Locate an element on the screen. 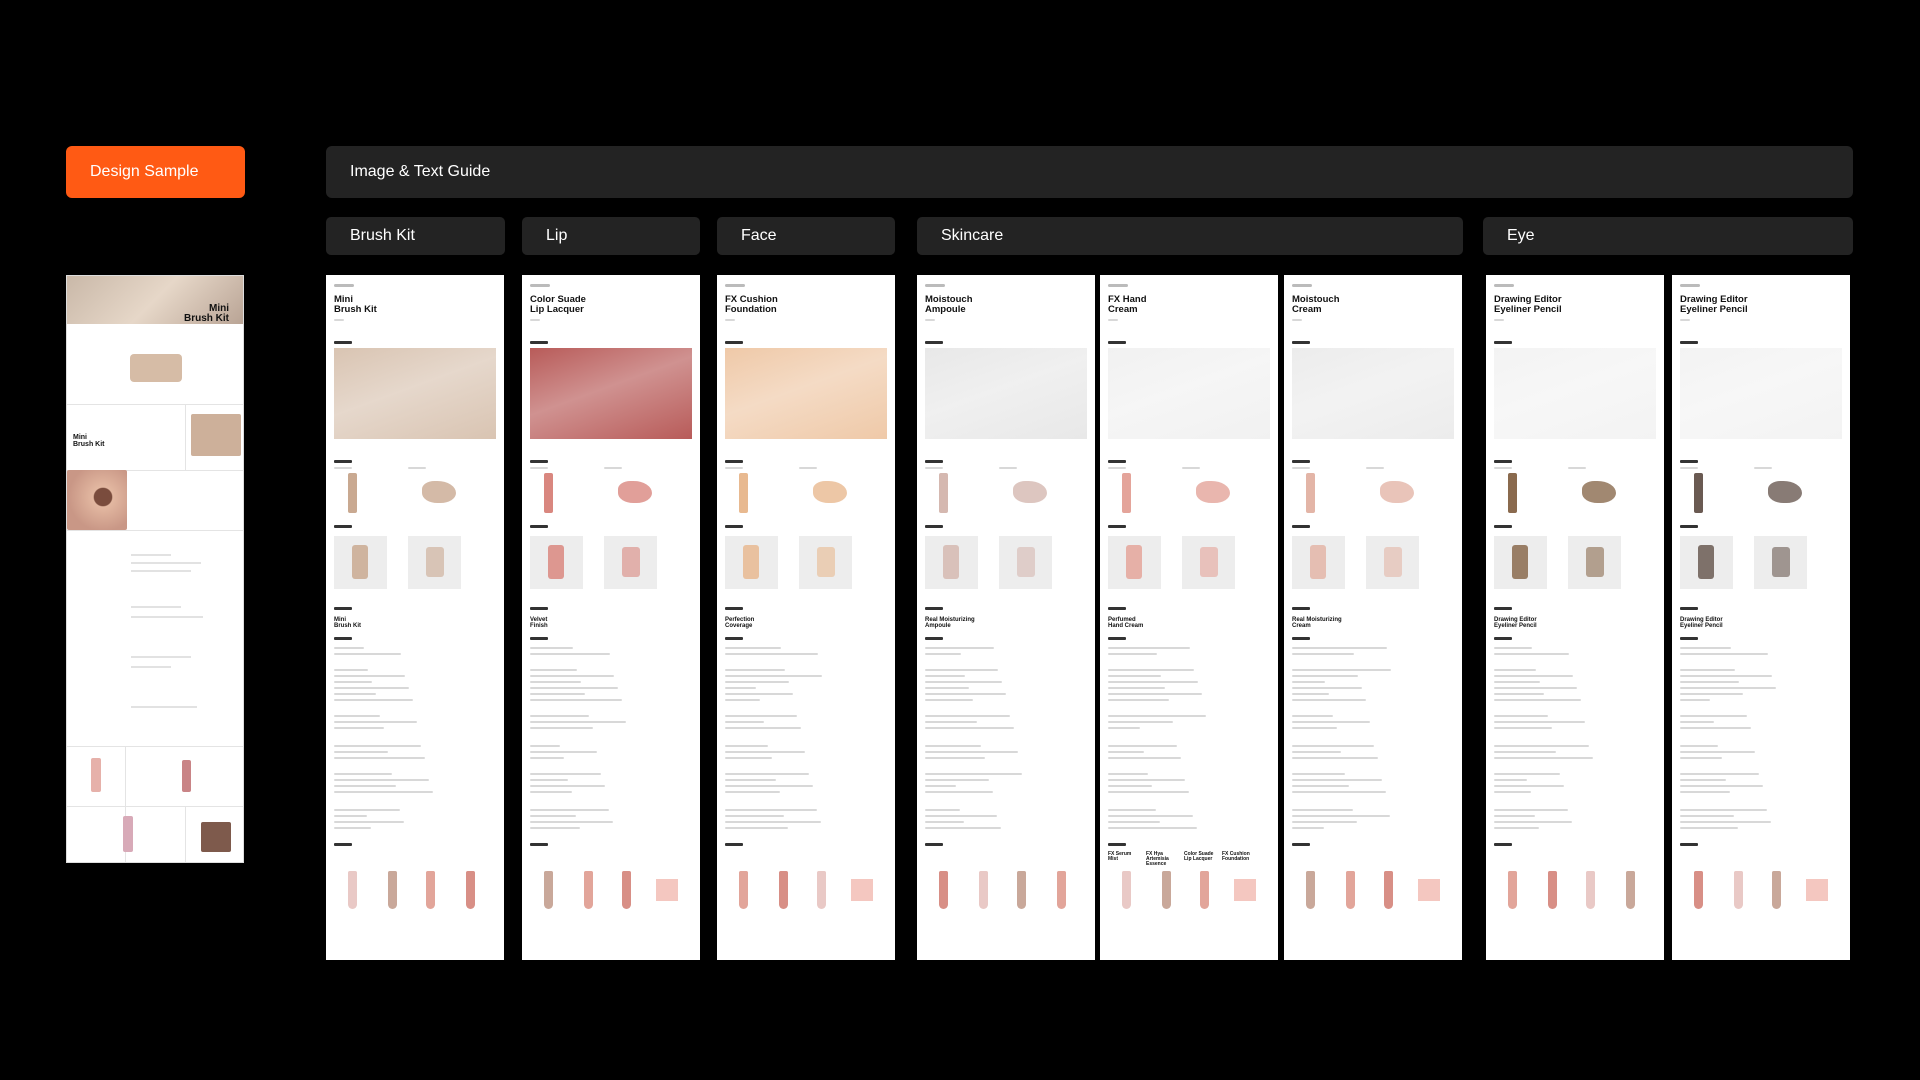 The height and width of the screenshot is (1080, 1920). page-label is located at coordinates (735, 285).